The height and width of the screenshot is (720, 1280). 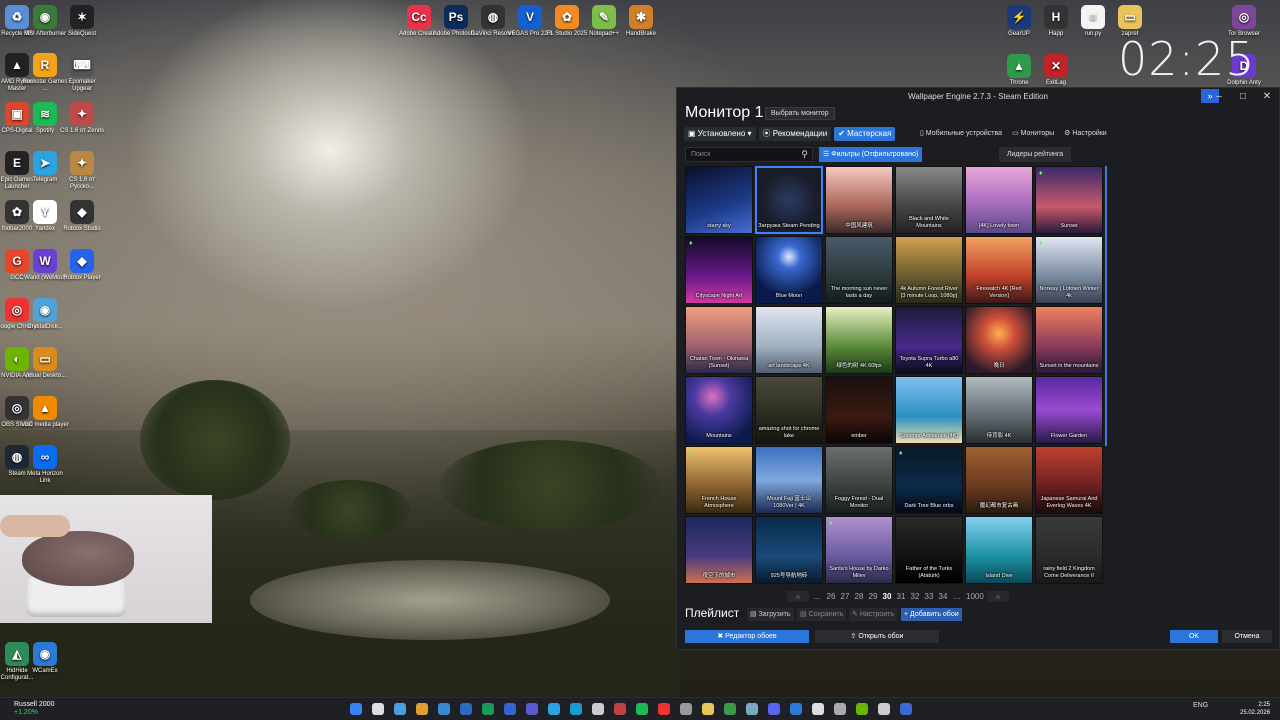 I want to click on wallpaper-tile: Mount Fuji 富士山 1080Ver | 4K, so click(x=789, y=480).